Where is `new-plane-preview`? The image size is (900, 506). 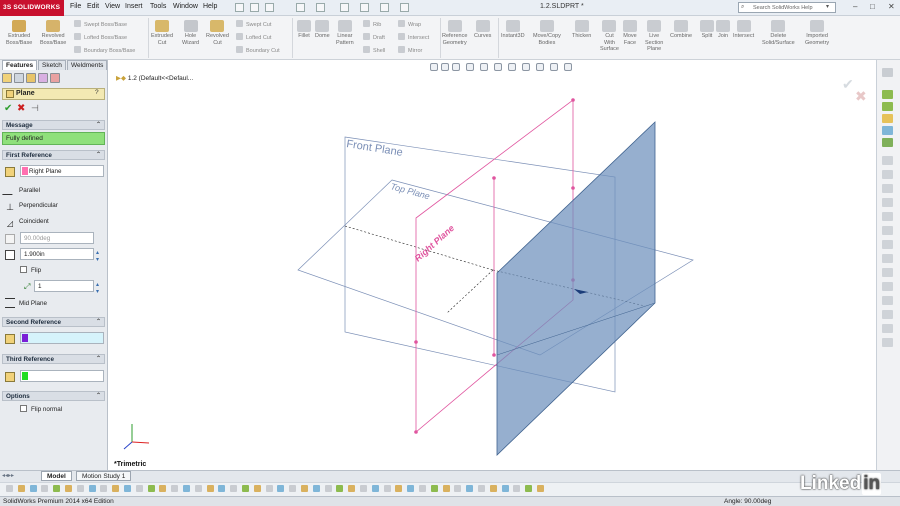 new-plane-preview is located at coordinates (576, 288).